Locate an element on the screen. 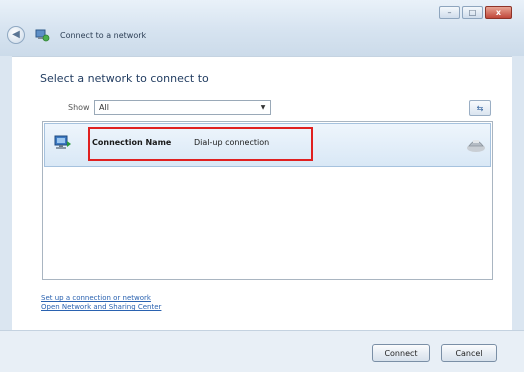  minimize-button: – is located at coordinates (449, 12).